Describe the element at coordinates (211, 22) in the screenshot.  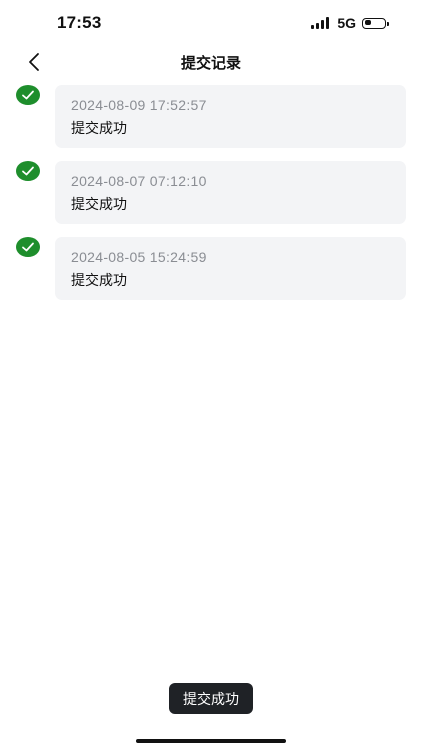
I see `status-bar: 17:53 5G` at that location.